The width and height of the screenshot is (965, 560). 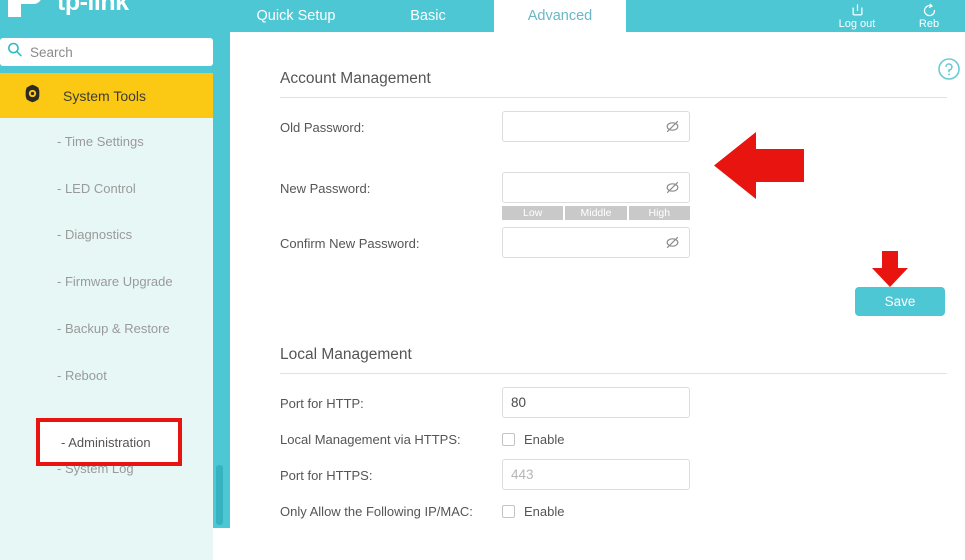 I want to click on port-https-label: Port for HTTPS:, so click(x=326, y=475).